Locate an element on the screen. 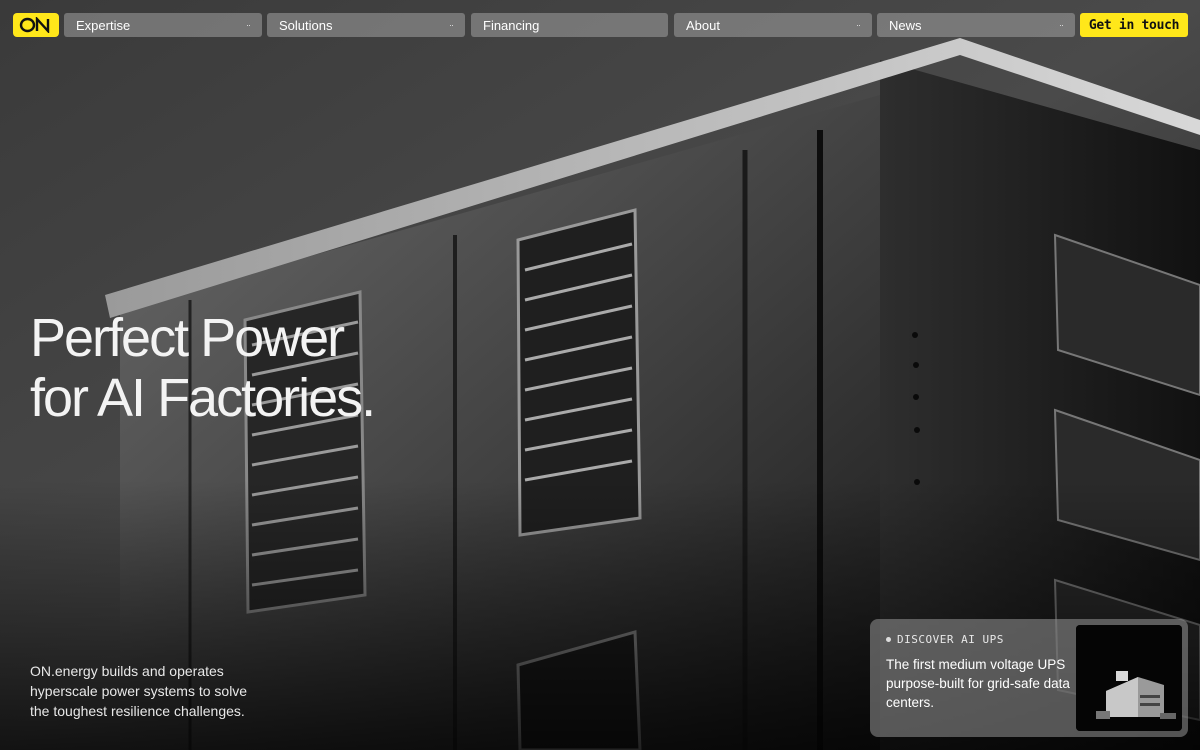  logo is located at coordinates (36, 25).